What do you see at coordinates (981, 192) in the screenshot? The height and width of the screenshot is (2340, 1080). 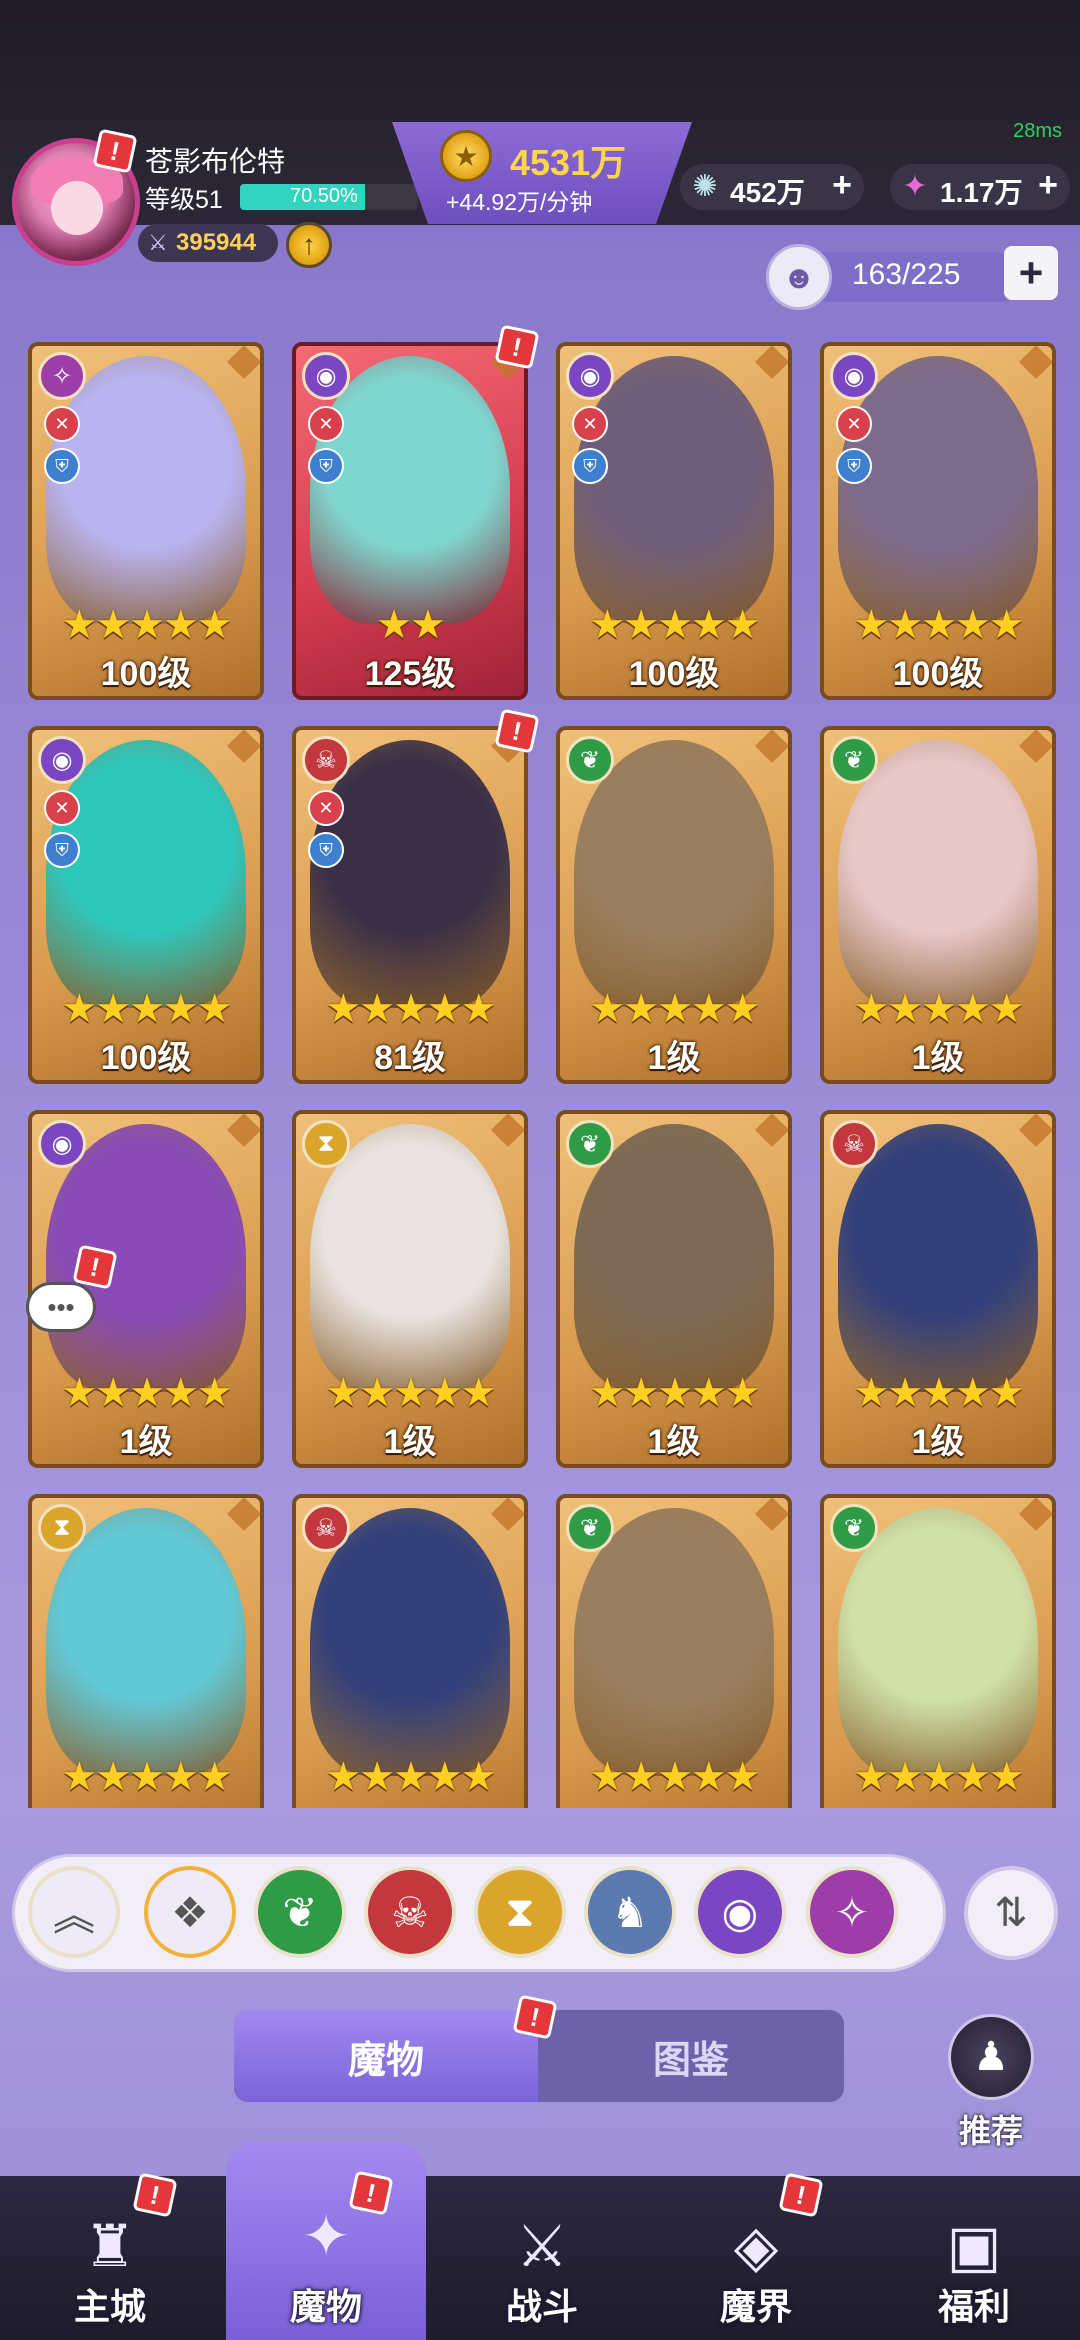 I see `star-amount: 1.17万` at bounding box center [981, 192].